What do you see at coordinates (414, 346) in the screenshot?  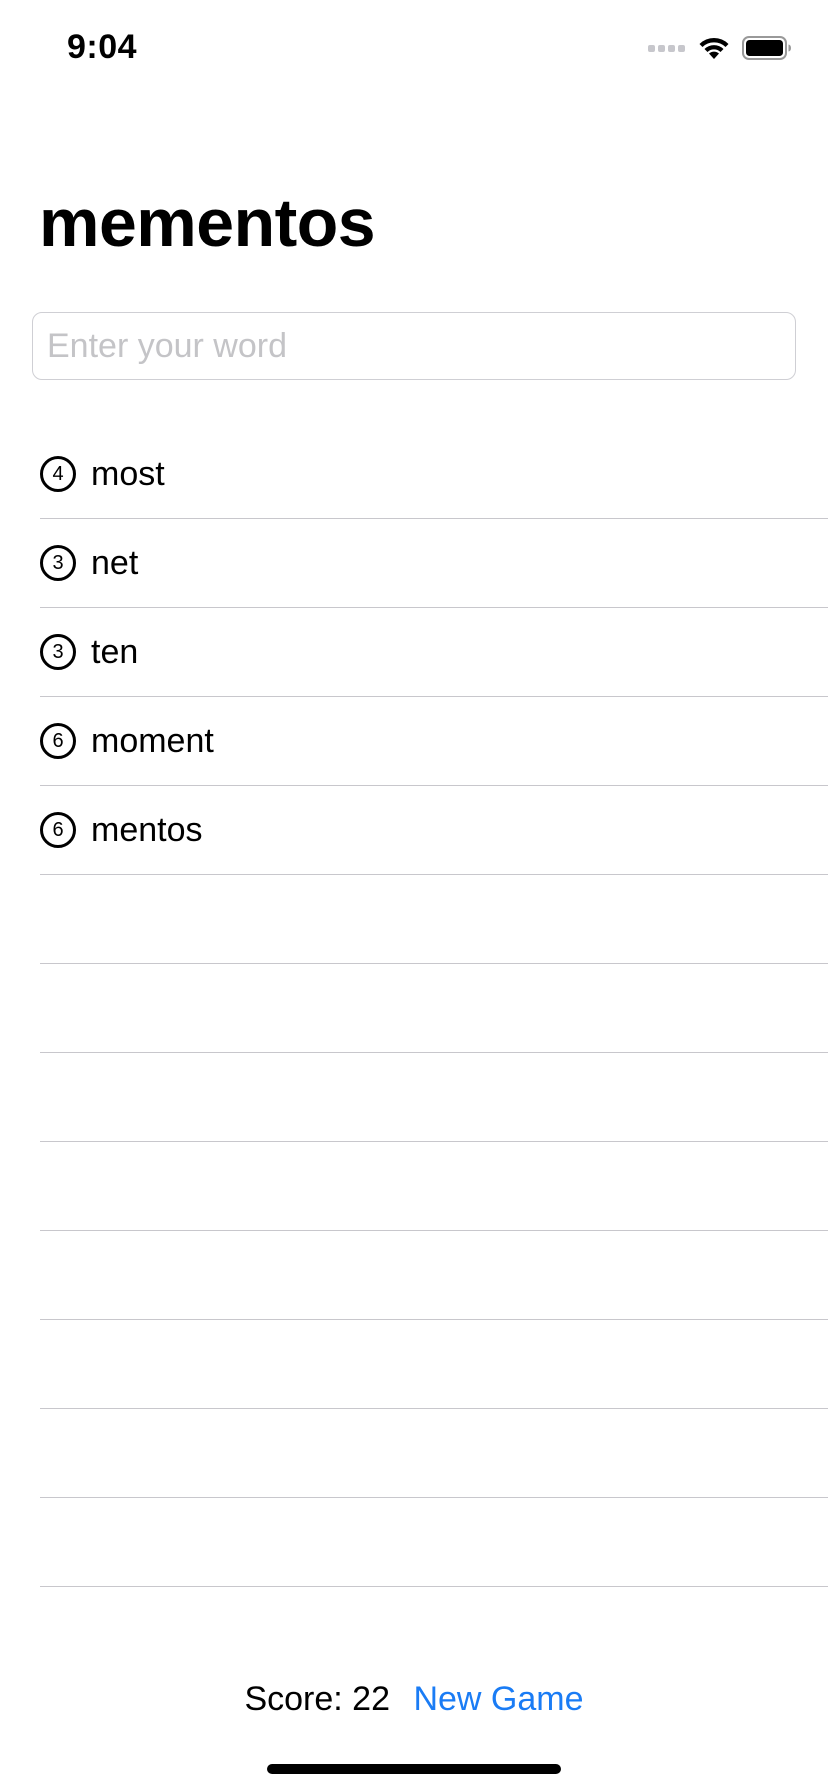 I see `word-input` at bounding box center [414, 346].